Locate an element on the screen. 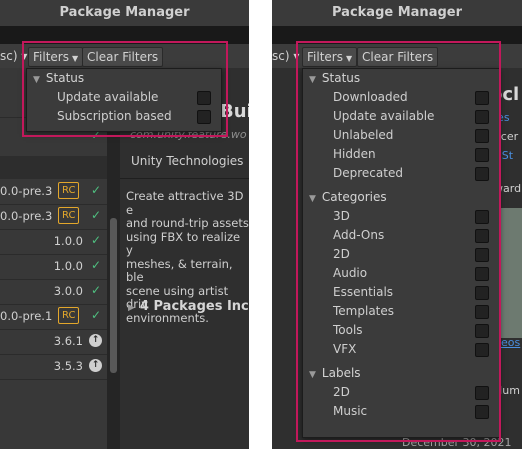  filter-section-header: ▼ Categories is located at coordinates (348, 198).